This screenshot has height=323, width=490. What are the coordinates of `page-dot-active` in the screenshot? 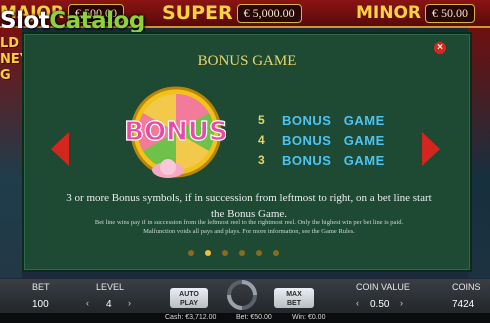 It's located at (208, 253).